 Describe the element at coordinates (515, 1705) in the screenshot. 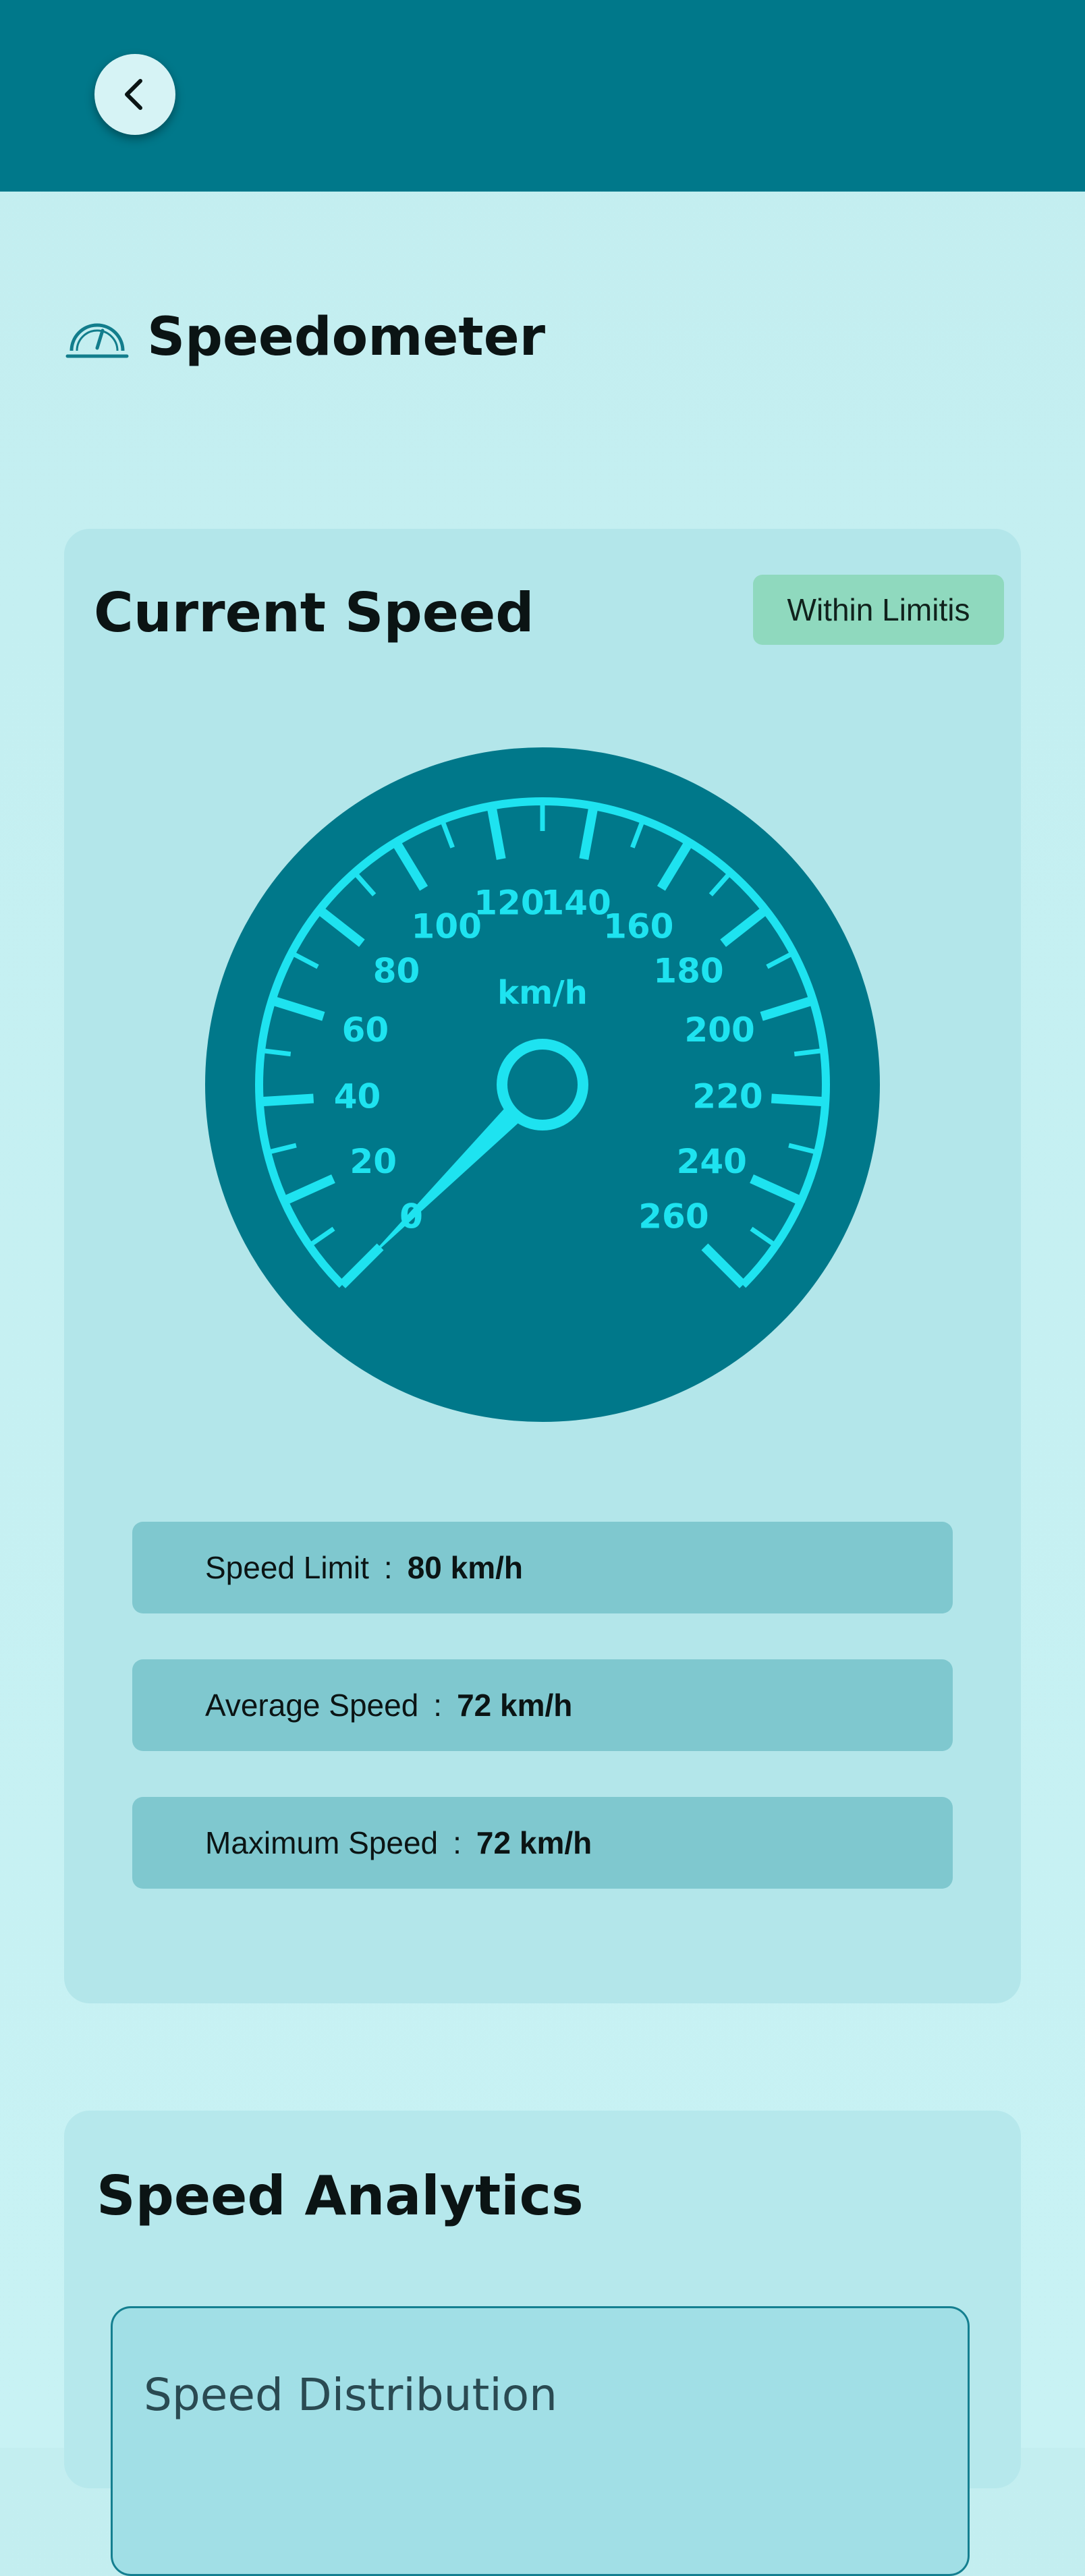

I see `average-speed-value: 72 km/h` at that location.